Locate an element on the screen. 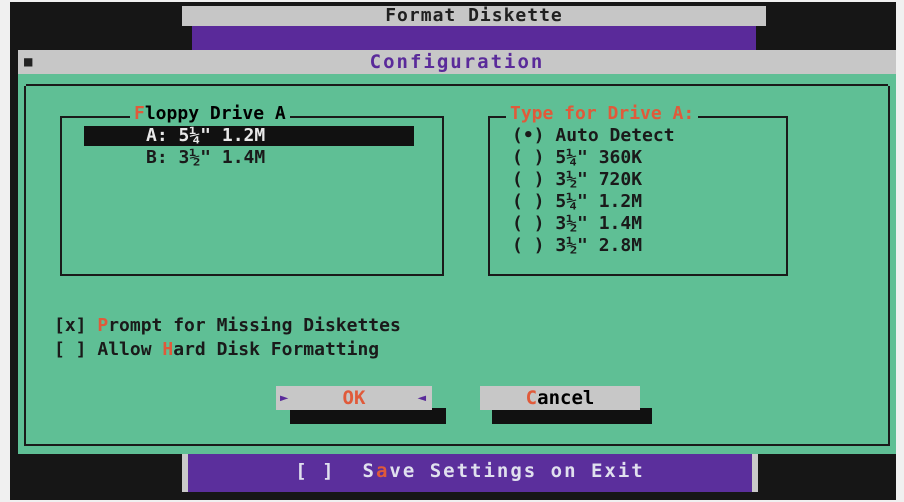 Image resolution: width=904 pixels, height=502 pixels. hotkey-c: C is located at coordinates (531, 398).